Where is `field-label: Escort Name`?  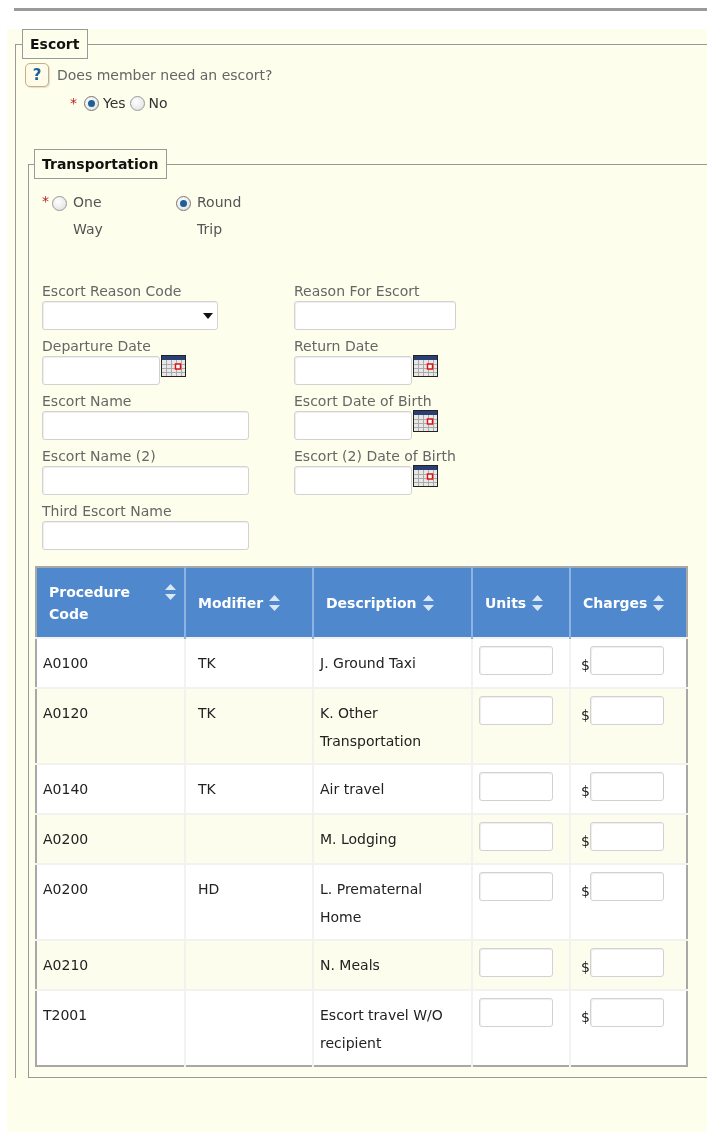 field-label: Escort Name is located at coordinates (87, 401).